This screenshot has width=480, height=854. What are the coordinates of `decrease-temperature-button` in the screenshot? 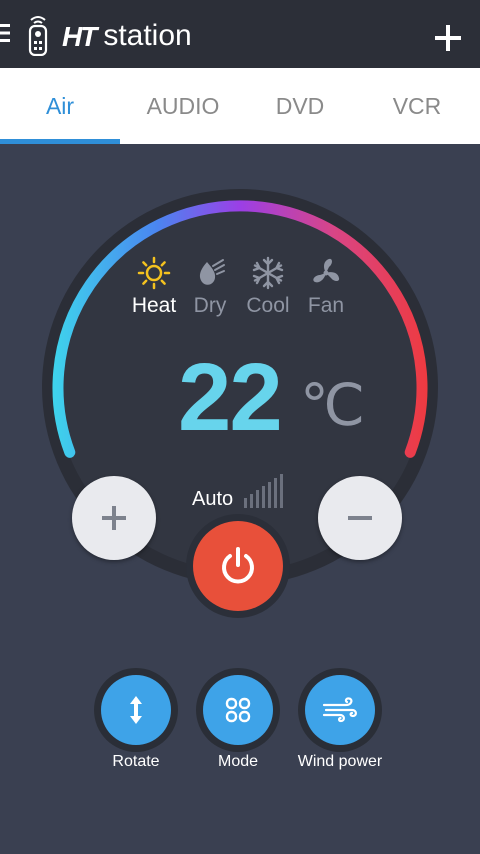 It's located at (360, 518).